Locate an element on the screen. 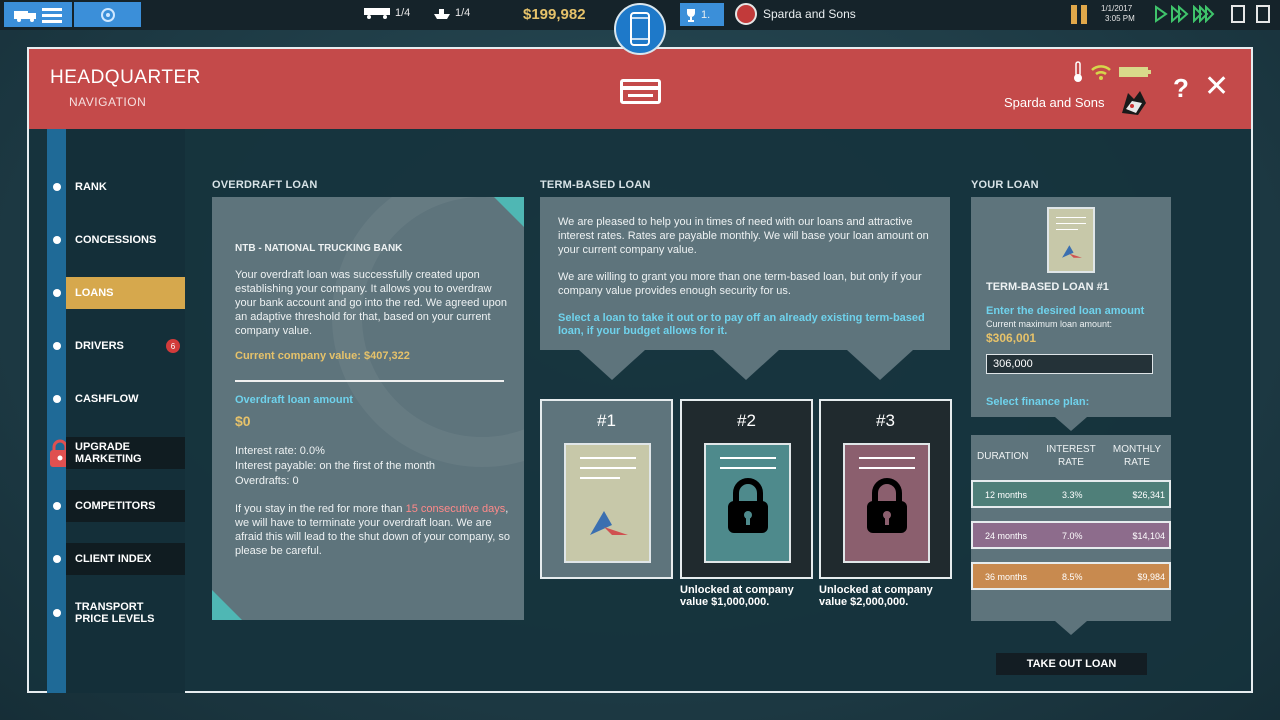  battery-icon is located at coordinates (1135, 72).